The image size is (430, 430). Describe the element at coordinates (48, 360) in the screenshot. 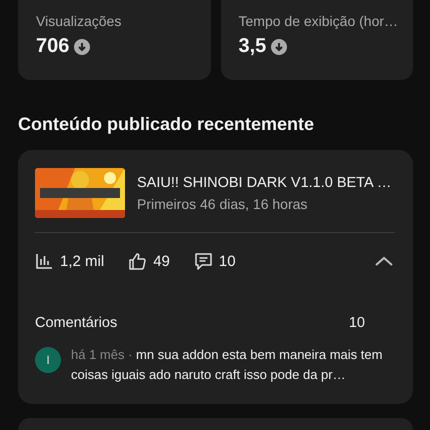

I see `avatar: I` at that location.